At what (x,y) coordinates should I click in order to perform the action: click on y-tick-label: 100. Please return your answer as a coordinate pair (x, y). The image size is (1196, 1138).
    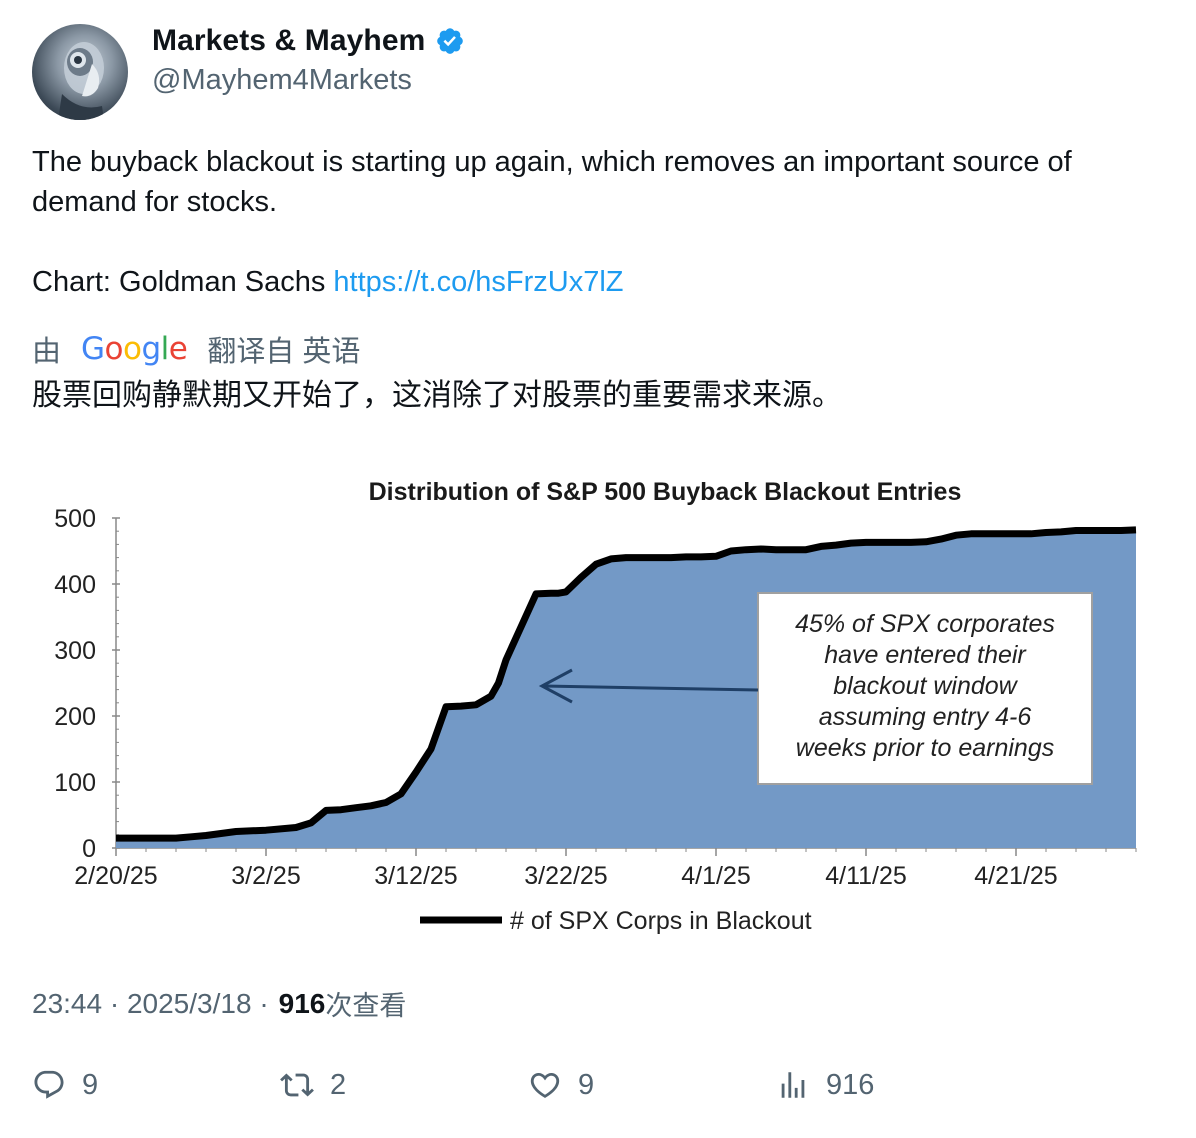
    Looking at the image, I should click on (75, 783).